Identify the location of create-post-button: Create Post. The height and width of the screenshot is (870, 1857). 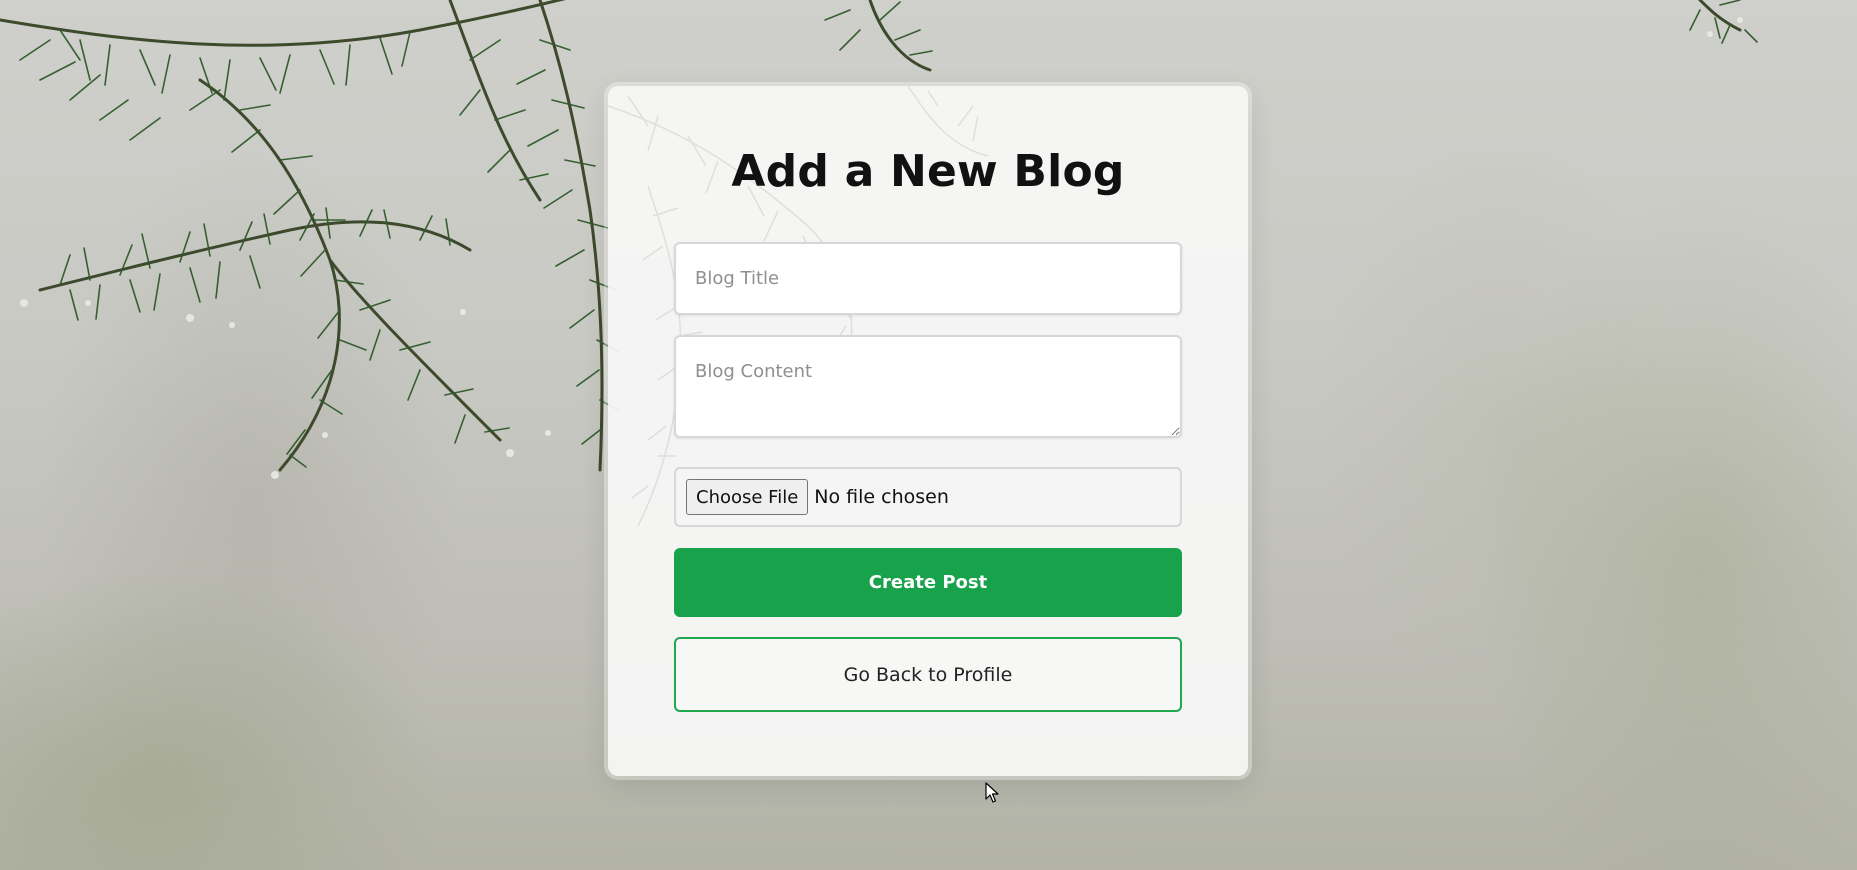
(928, 582).